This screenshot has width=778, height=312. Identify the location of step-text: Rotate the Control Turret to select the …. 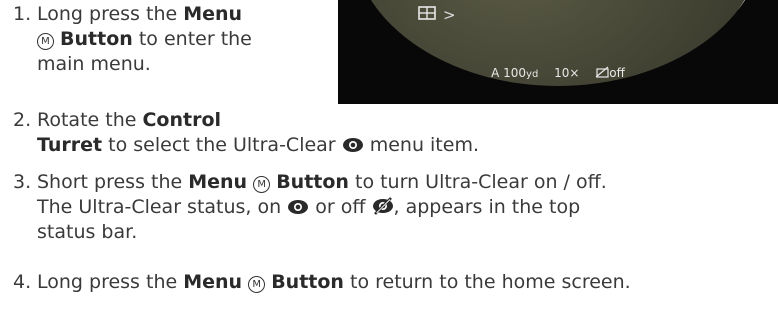
(258, 132).